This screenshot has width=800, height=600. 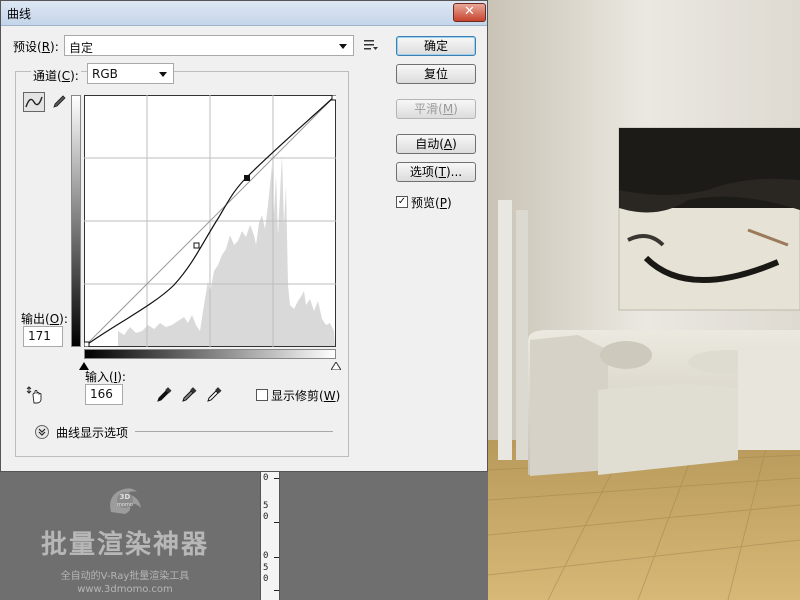 I want to click on preview-label: 预览(P), so click(x=431, y=203).